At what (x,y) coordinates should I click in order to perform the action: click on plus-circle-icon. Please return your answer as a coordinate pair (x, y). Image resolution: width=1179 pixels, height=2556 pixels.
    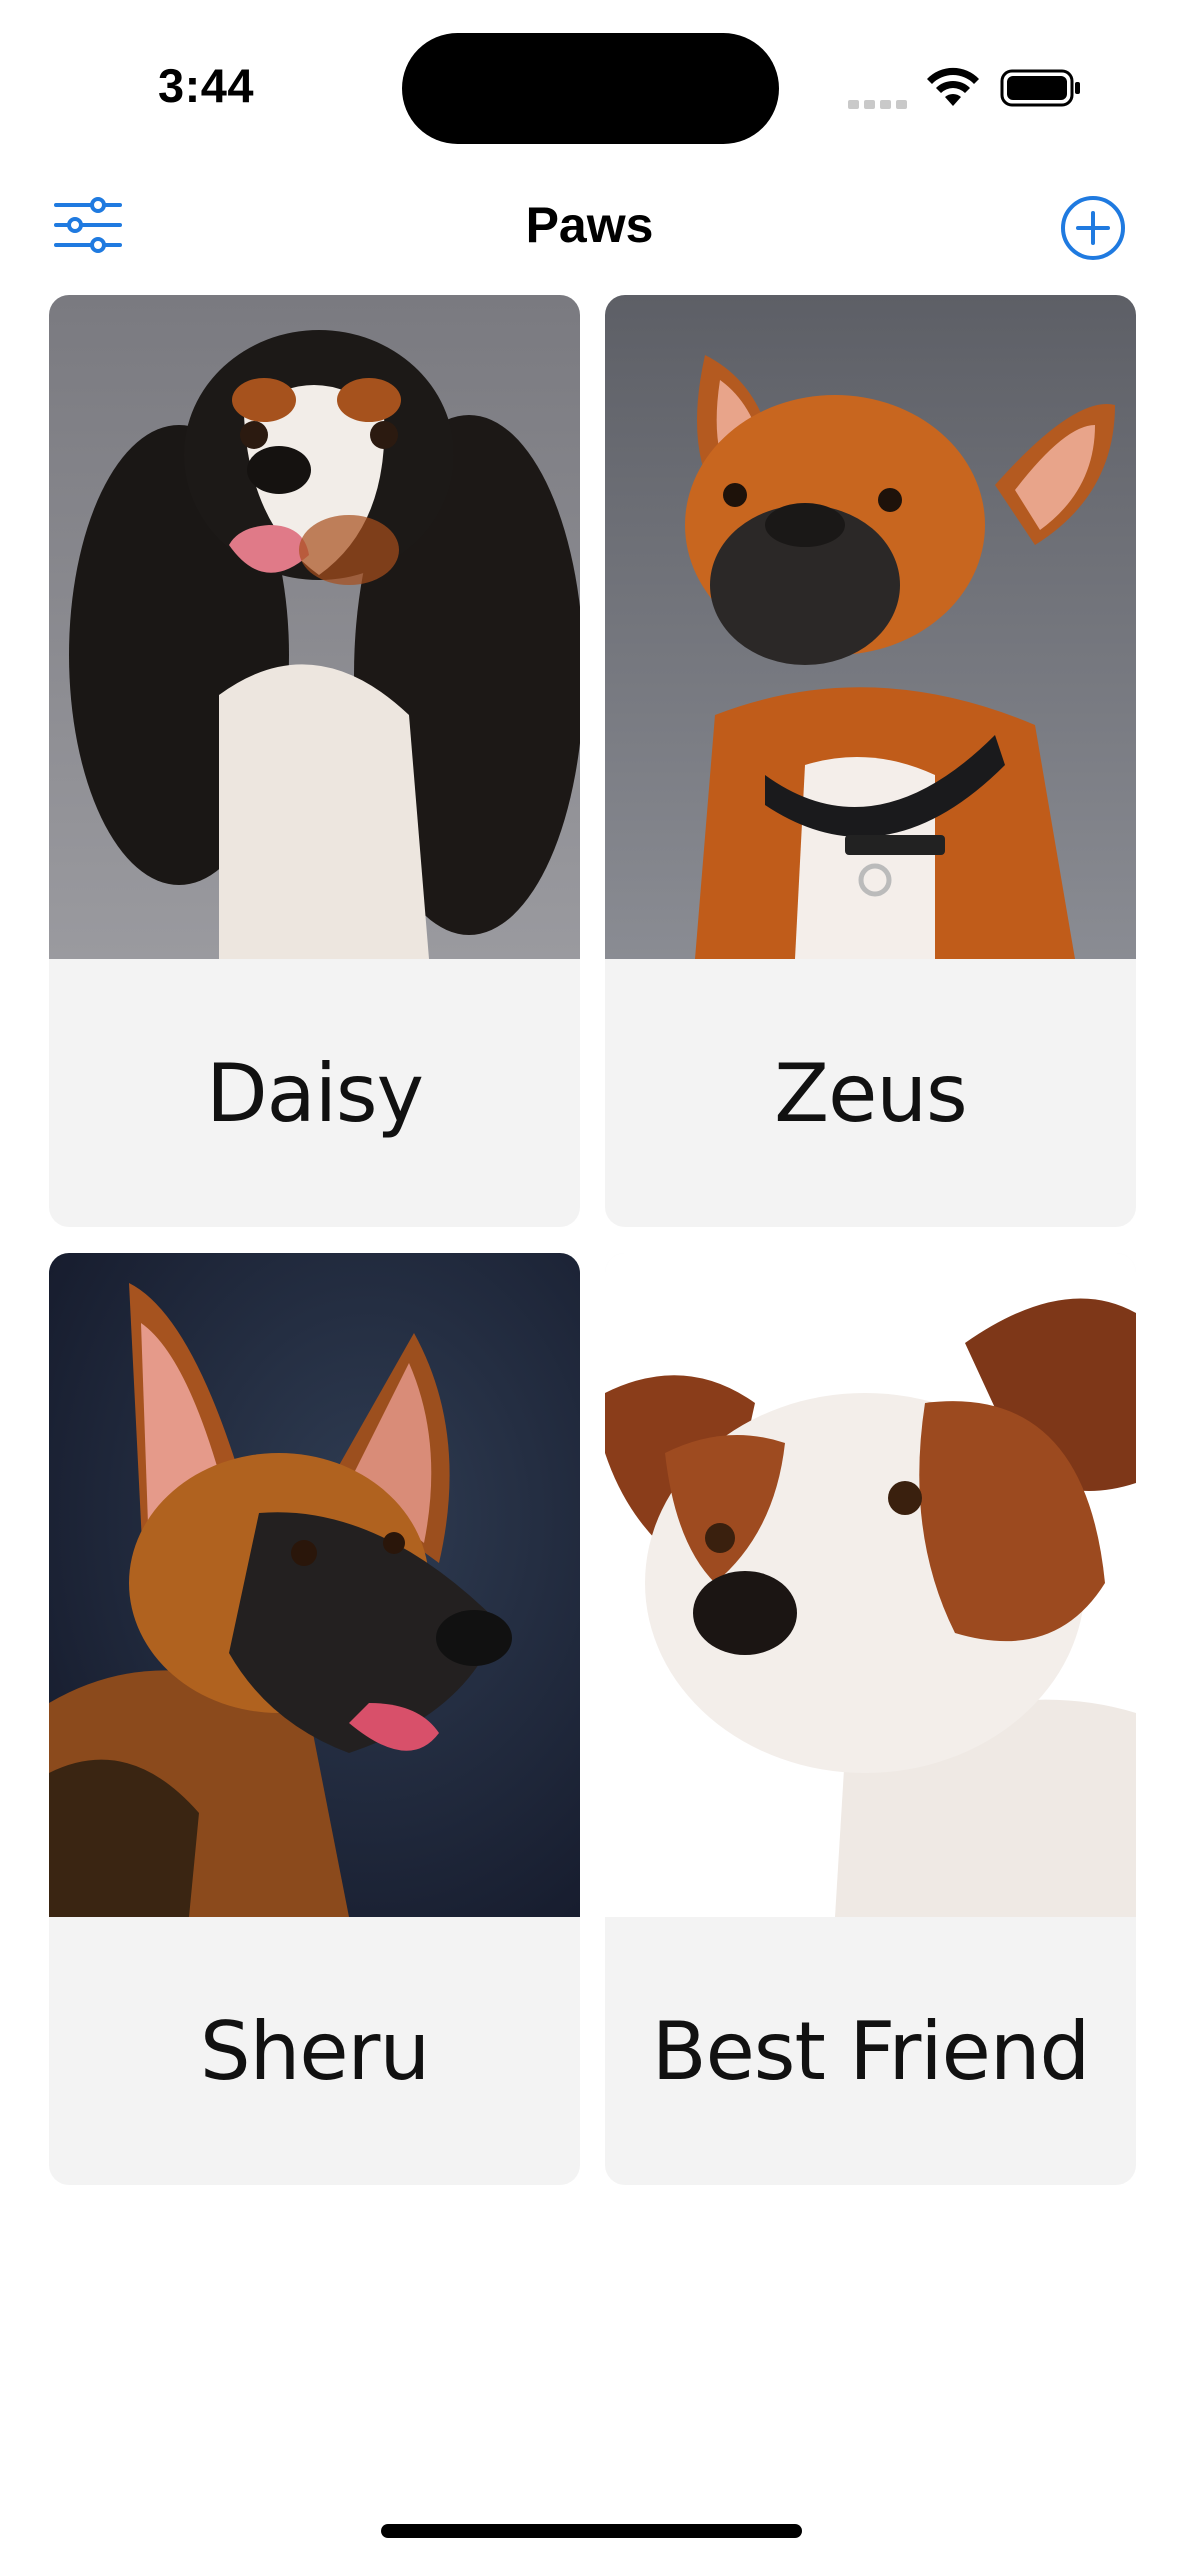
    Looking at the image, I should click on (1093, 228).